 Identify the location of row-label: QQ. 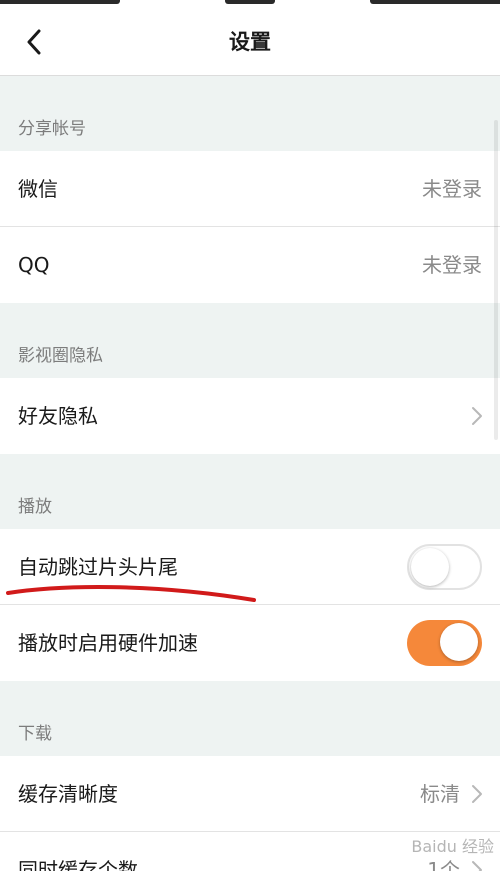
(34, 265).